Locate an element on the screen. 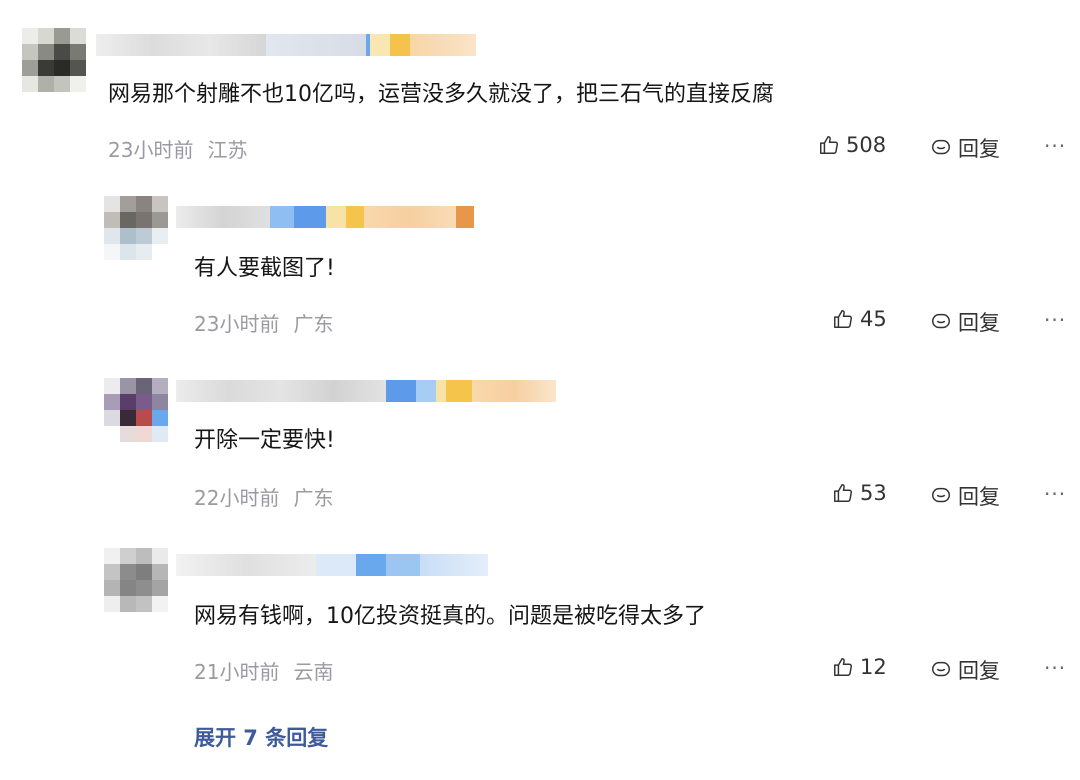 Image resolution: width=1080 pixels, height=780 pixels. like-button: 53 is located at coordinates (859, 493).